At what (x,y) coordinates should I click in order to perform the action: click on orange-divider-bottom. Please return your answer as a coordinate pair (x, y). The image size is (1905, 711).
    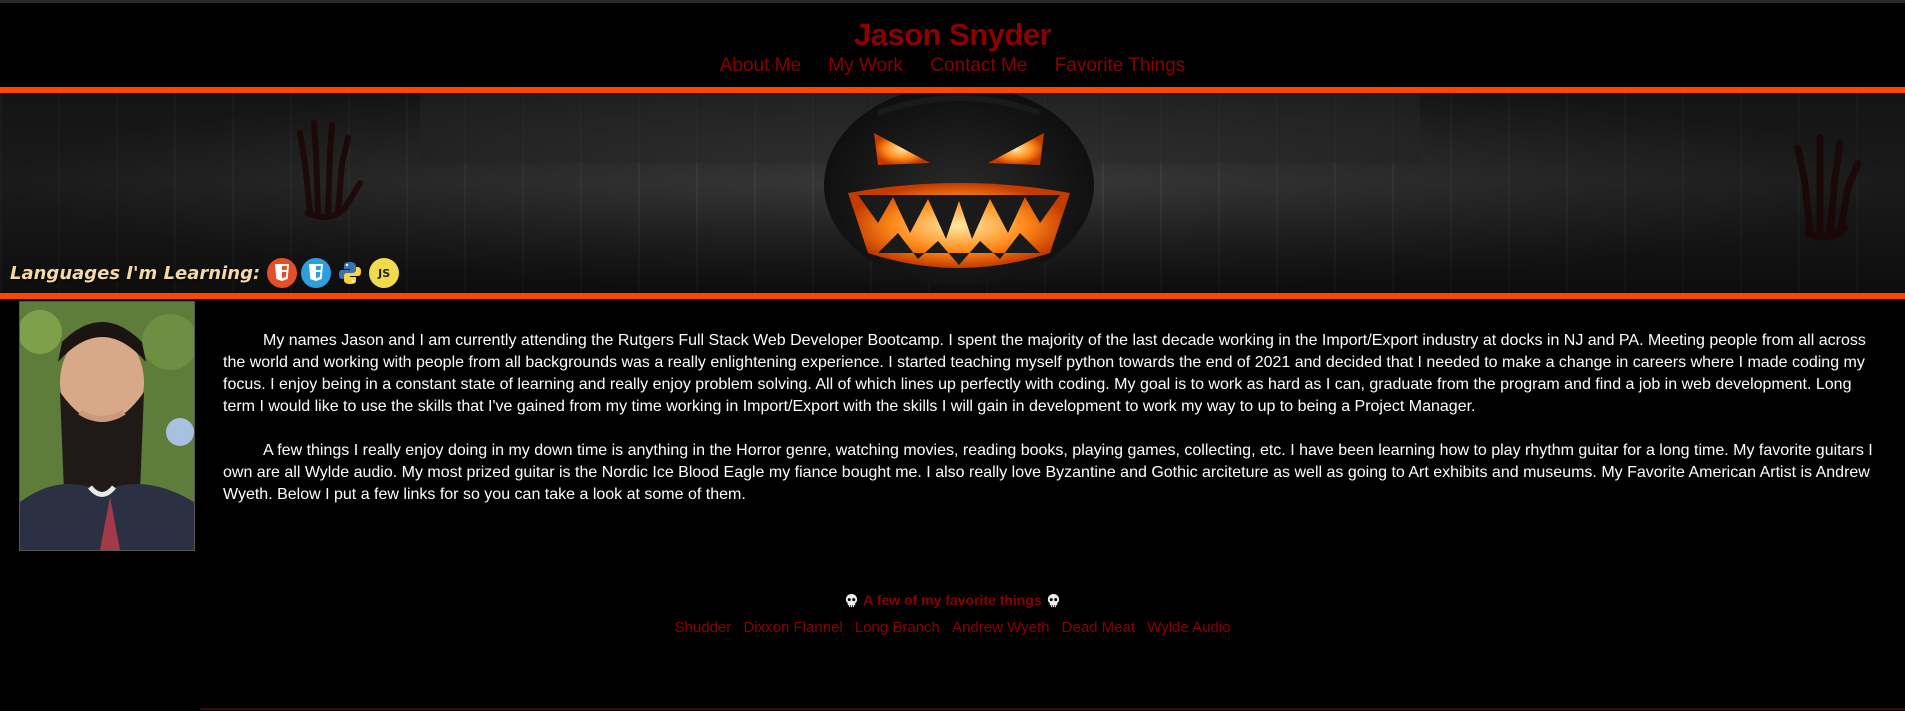
    Looking at the image, I should click on (952, 296).